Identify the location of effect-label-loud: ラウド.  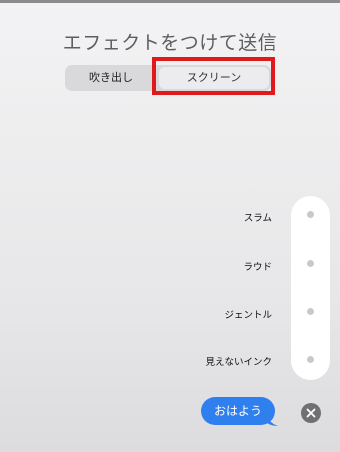
(257, 266).